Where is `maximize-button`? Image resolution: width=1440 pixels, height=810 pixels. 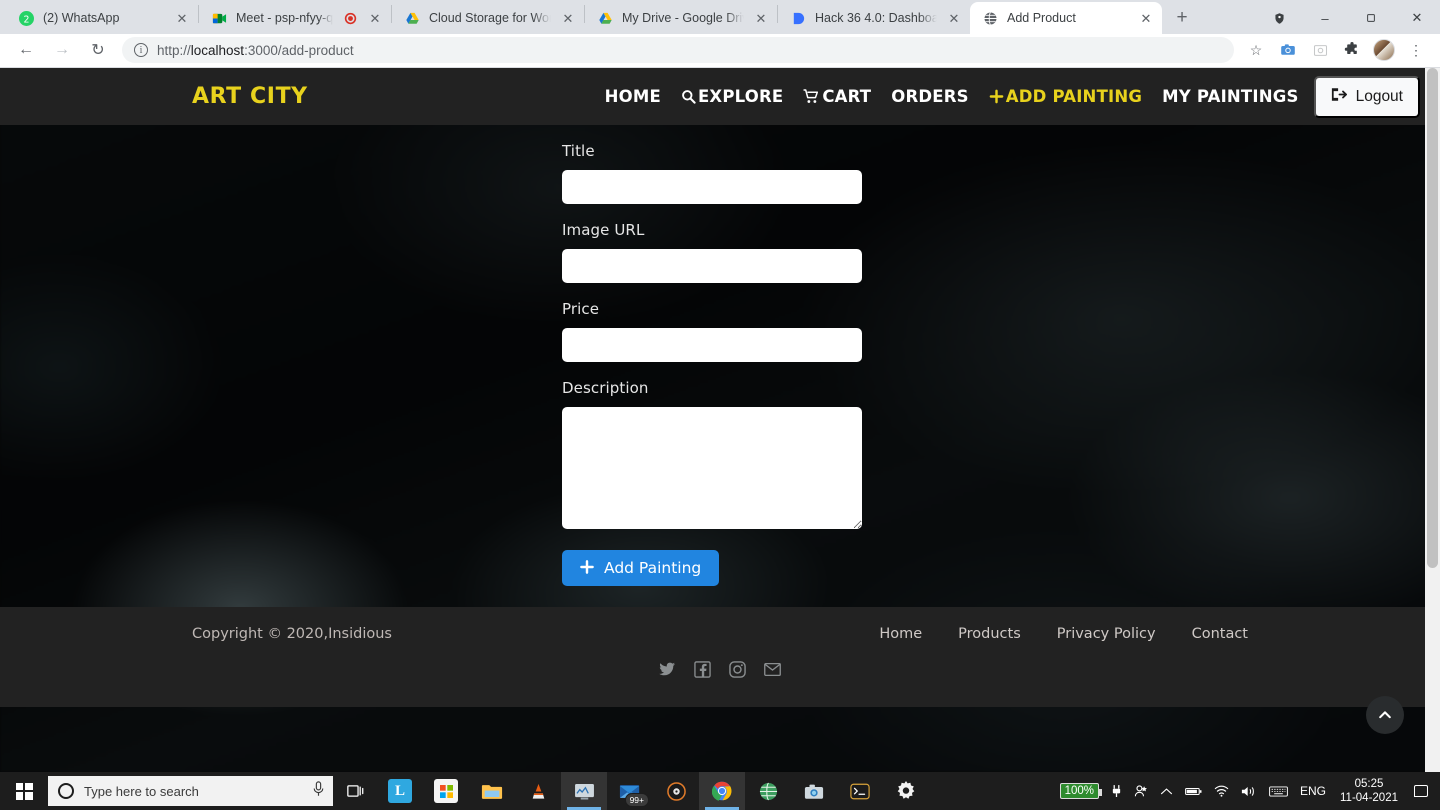
maximize-button is located at coordinates (1371, 18).